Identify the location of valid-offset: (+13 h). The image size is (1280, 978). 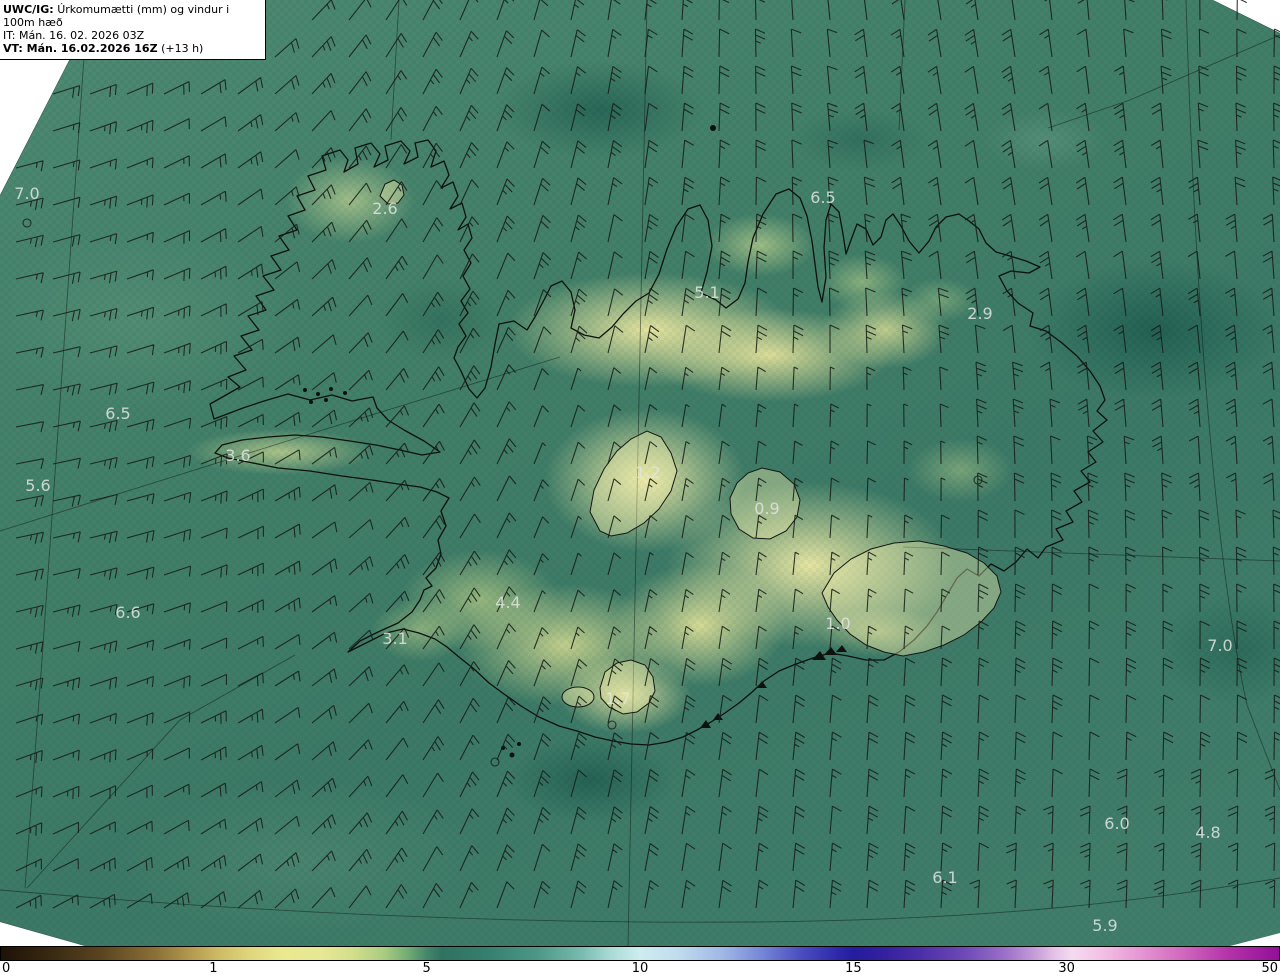
(182, 48).